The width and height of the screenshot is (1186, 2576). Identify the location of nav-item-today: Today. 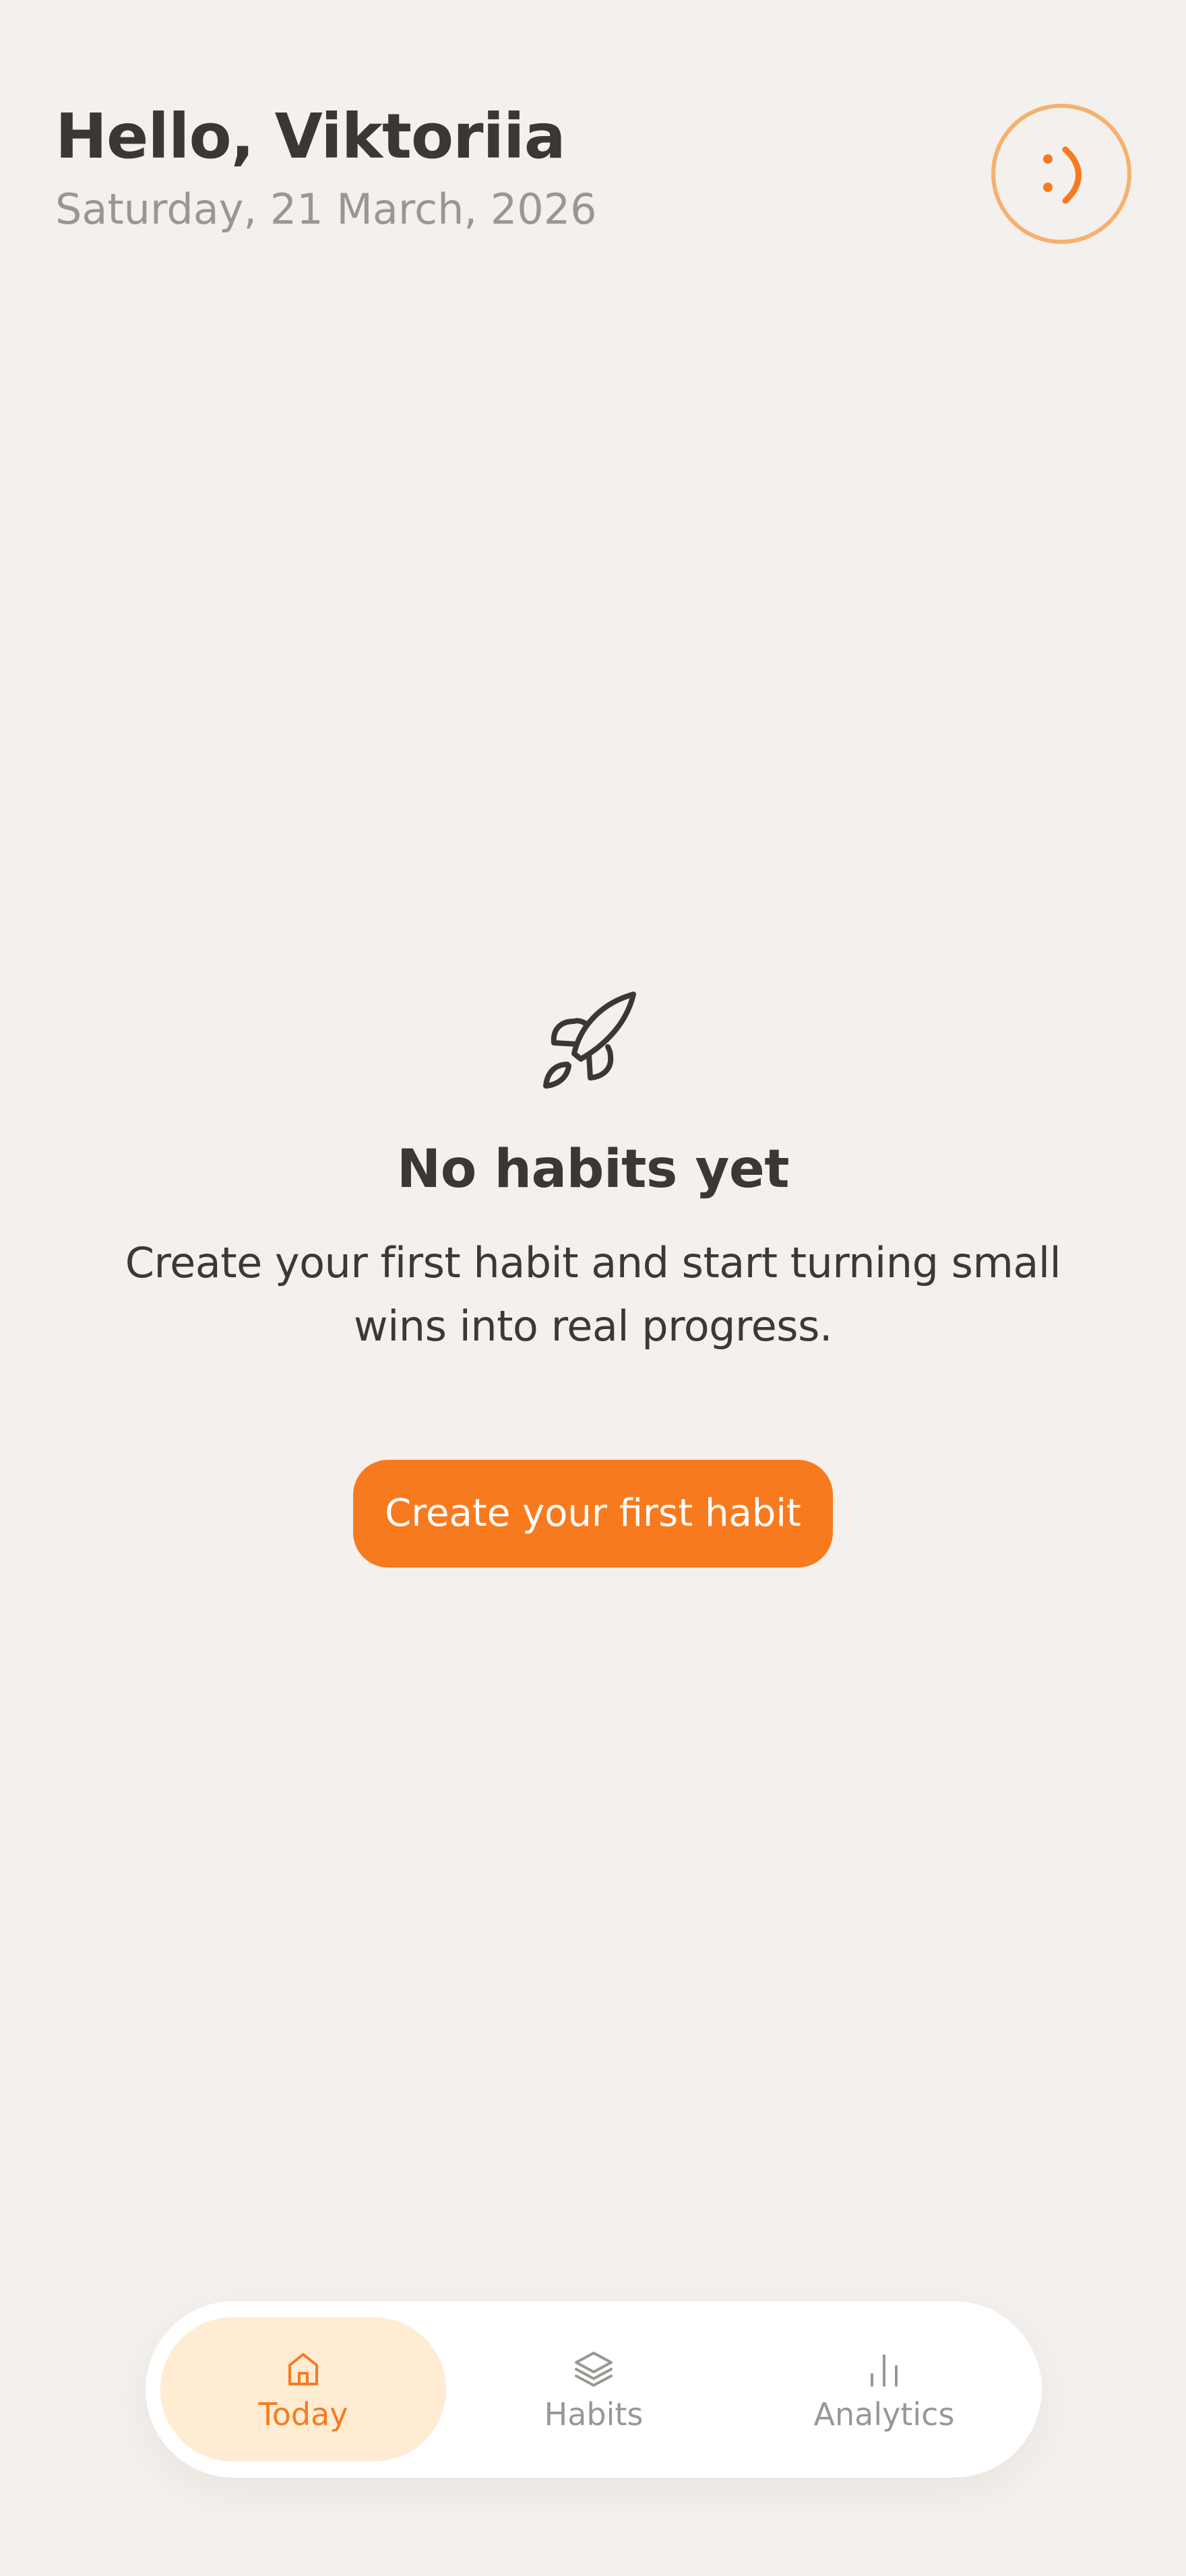
(303, 2389).